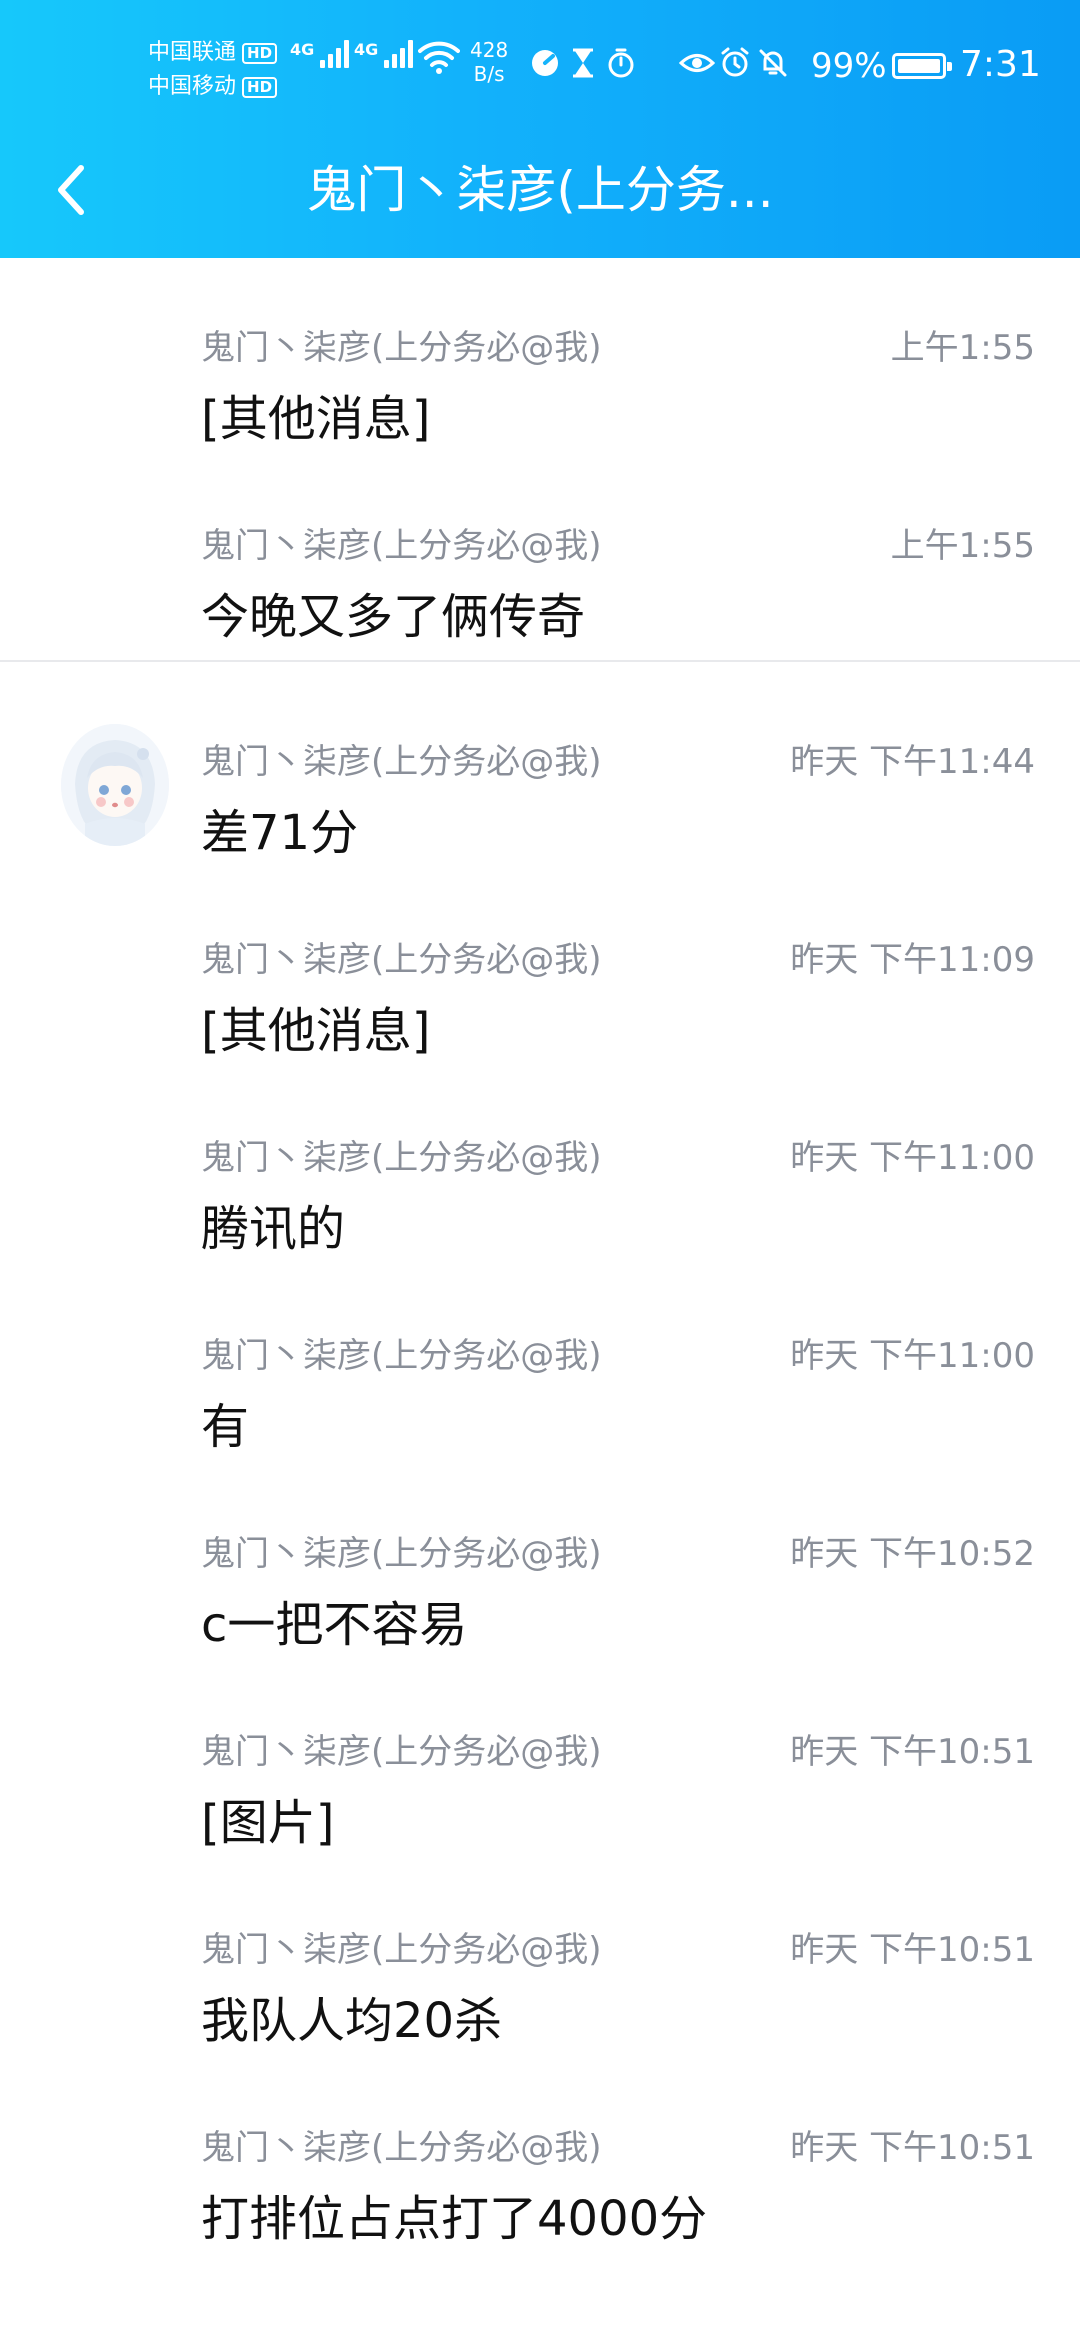  What do you see at coordinates (334, 1625) in the screenshot?
I see `message-text: c一把不容易` at bounding box center [334, 1625].